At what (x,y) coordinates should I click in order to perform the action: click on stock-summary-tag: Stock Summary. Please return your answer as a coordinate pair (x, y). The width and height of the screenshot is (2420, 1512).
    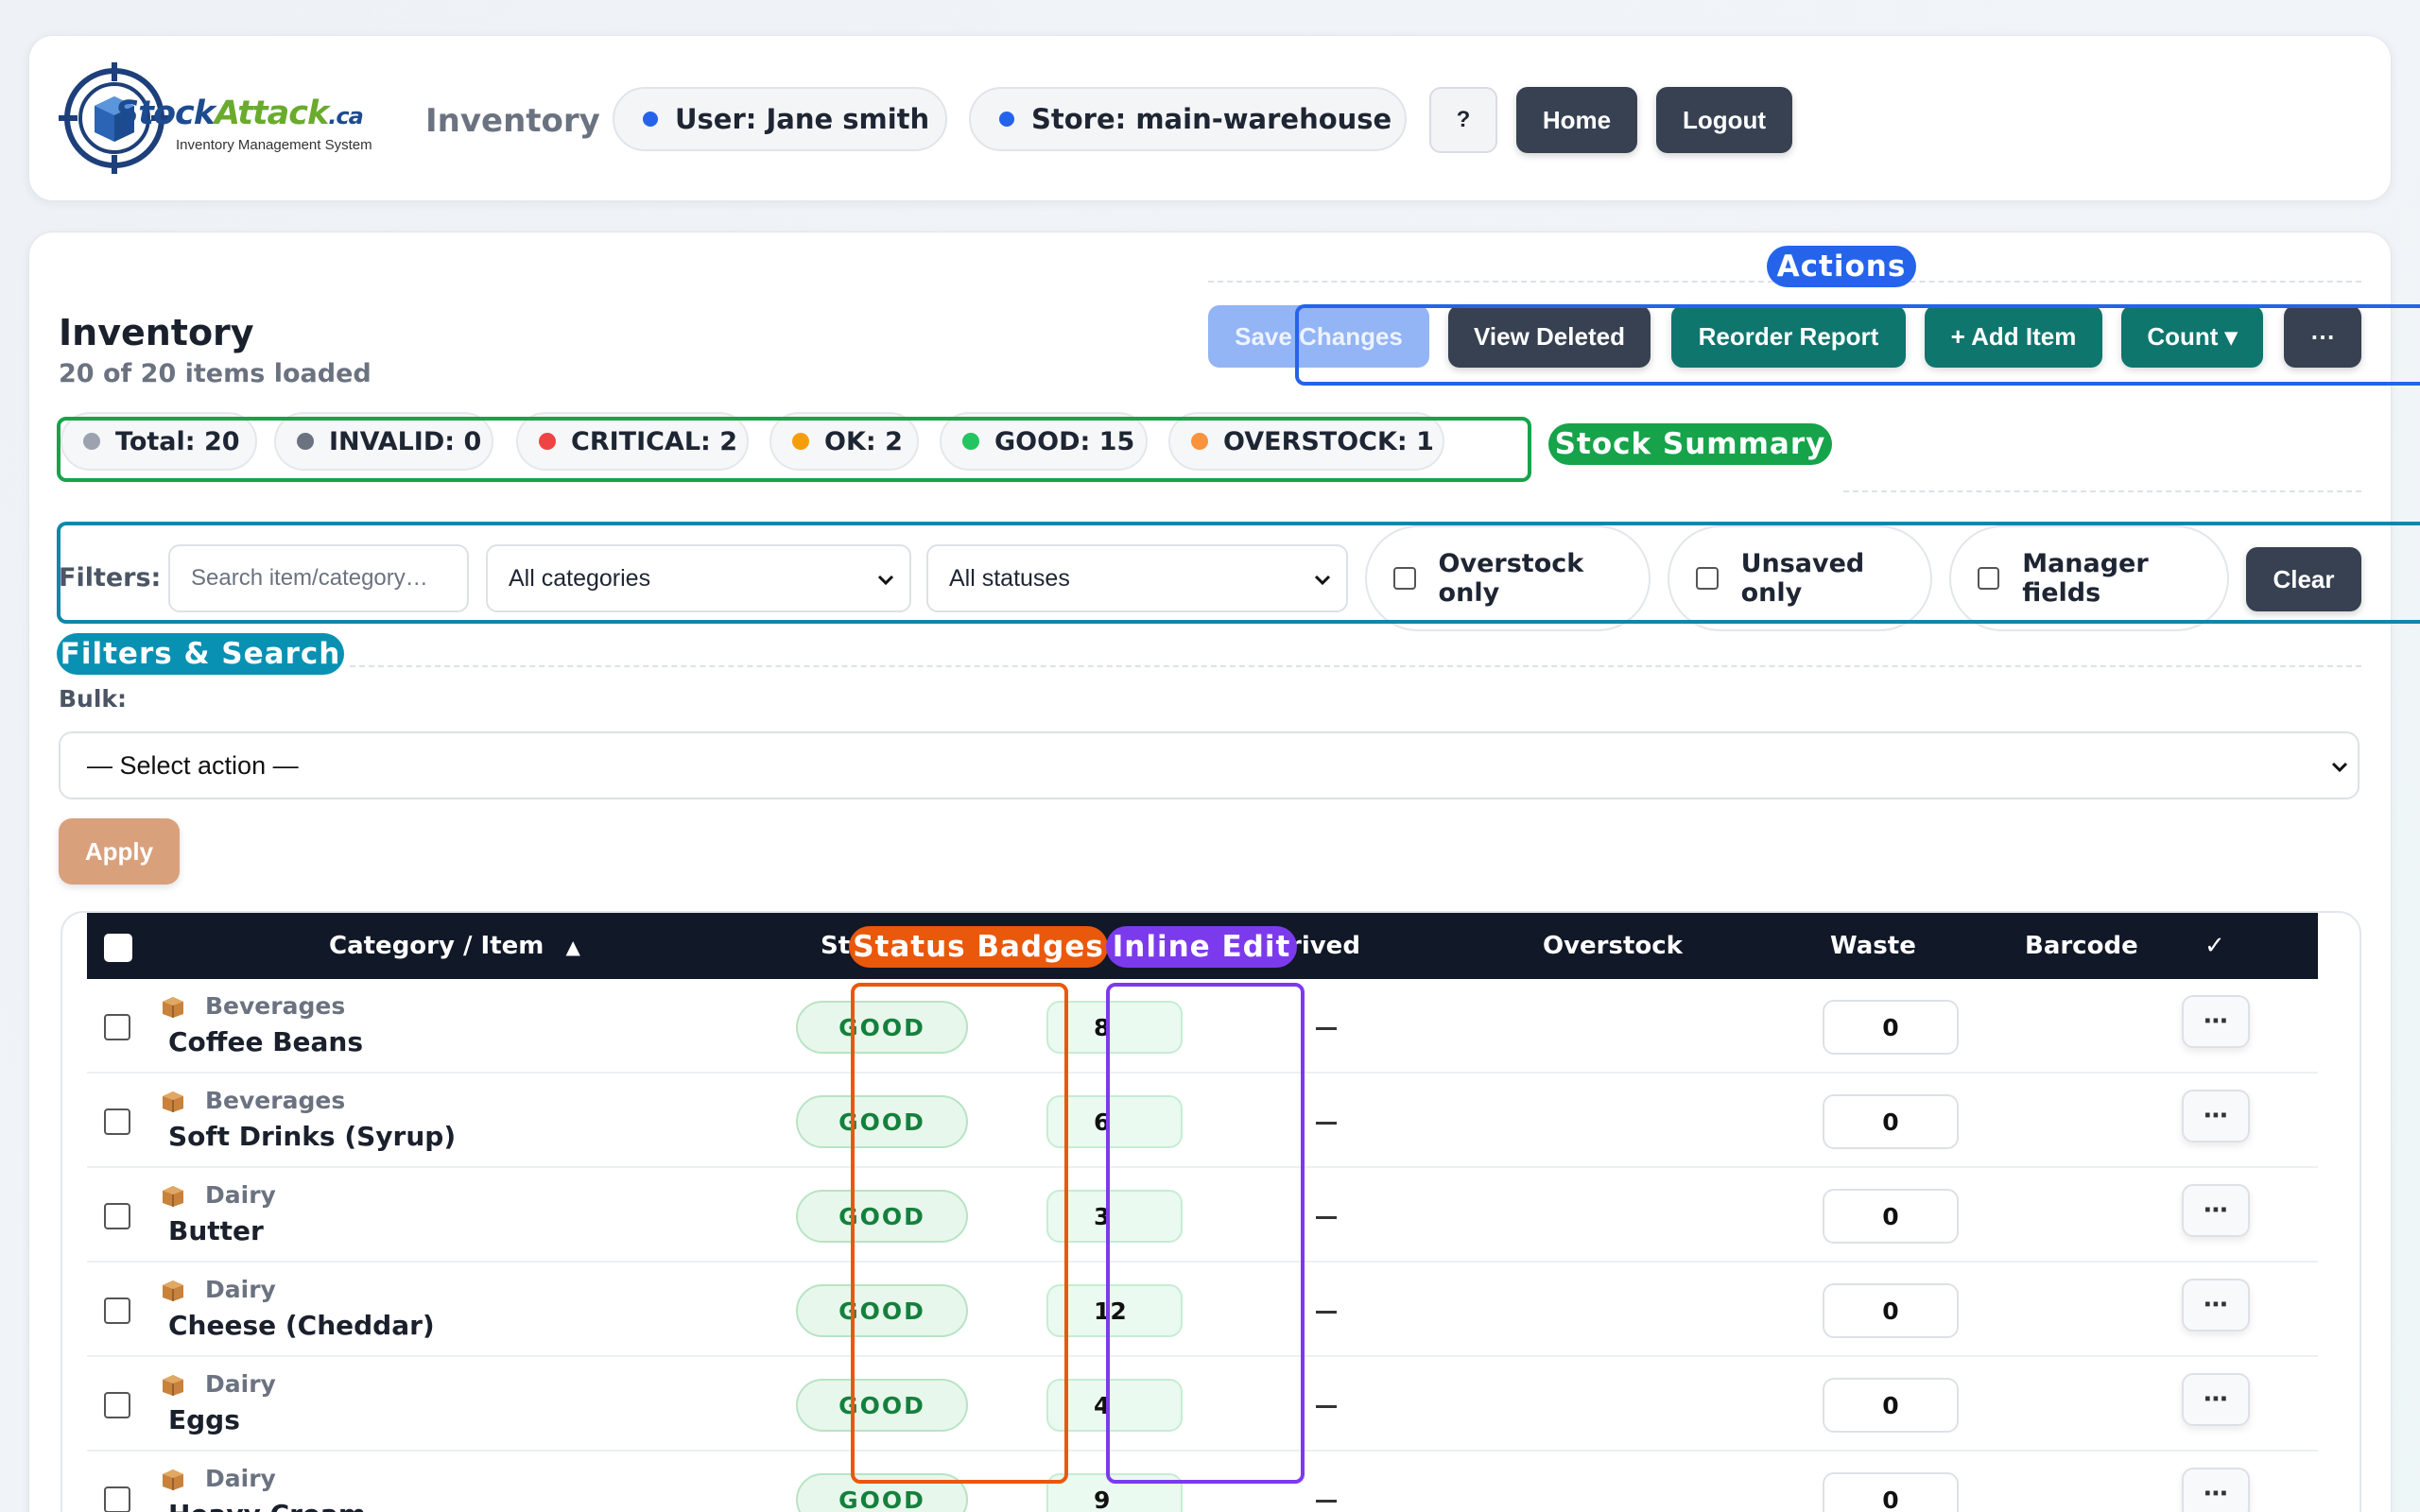
    Looking at the image, I should click on (1690, 444).